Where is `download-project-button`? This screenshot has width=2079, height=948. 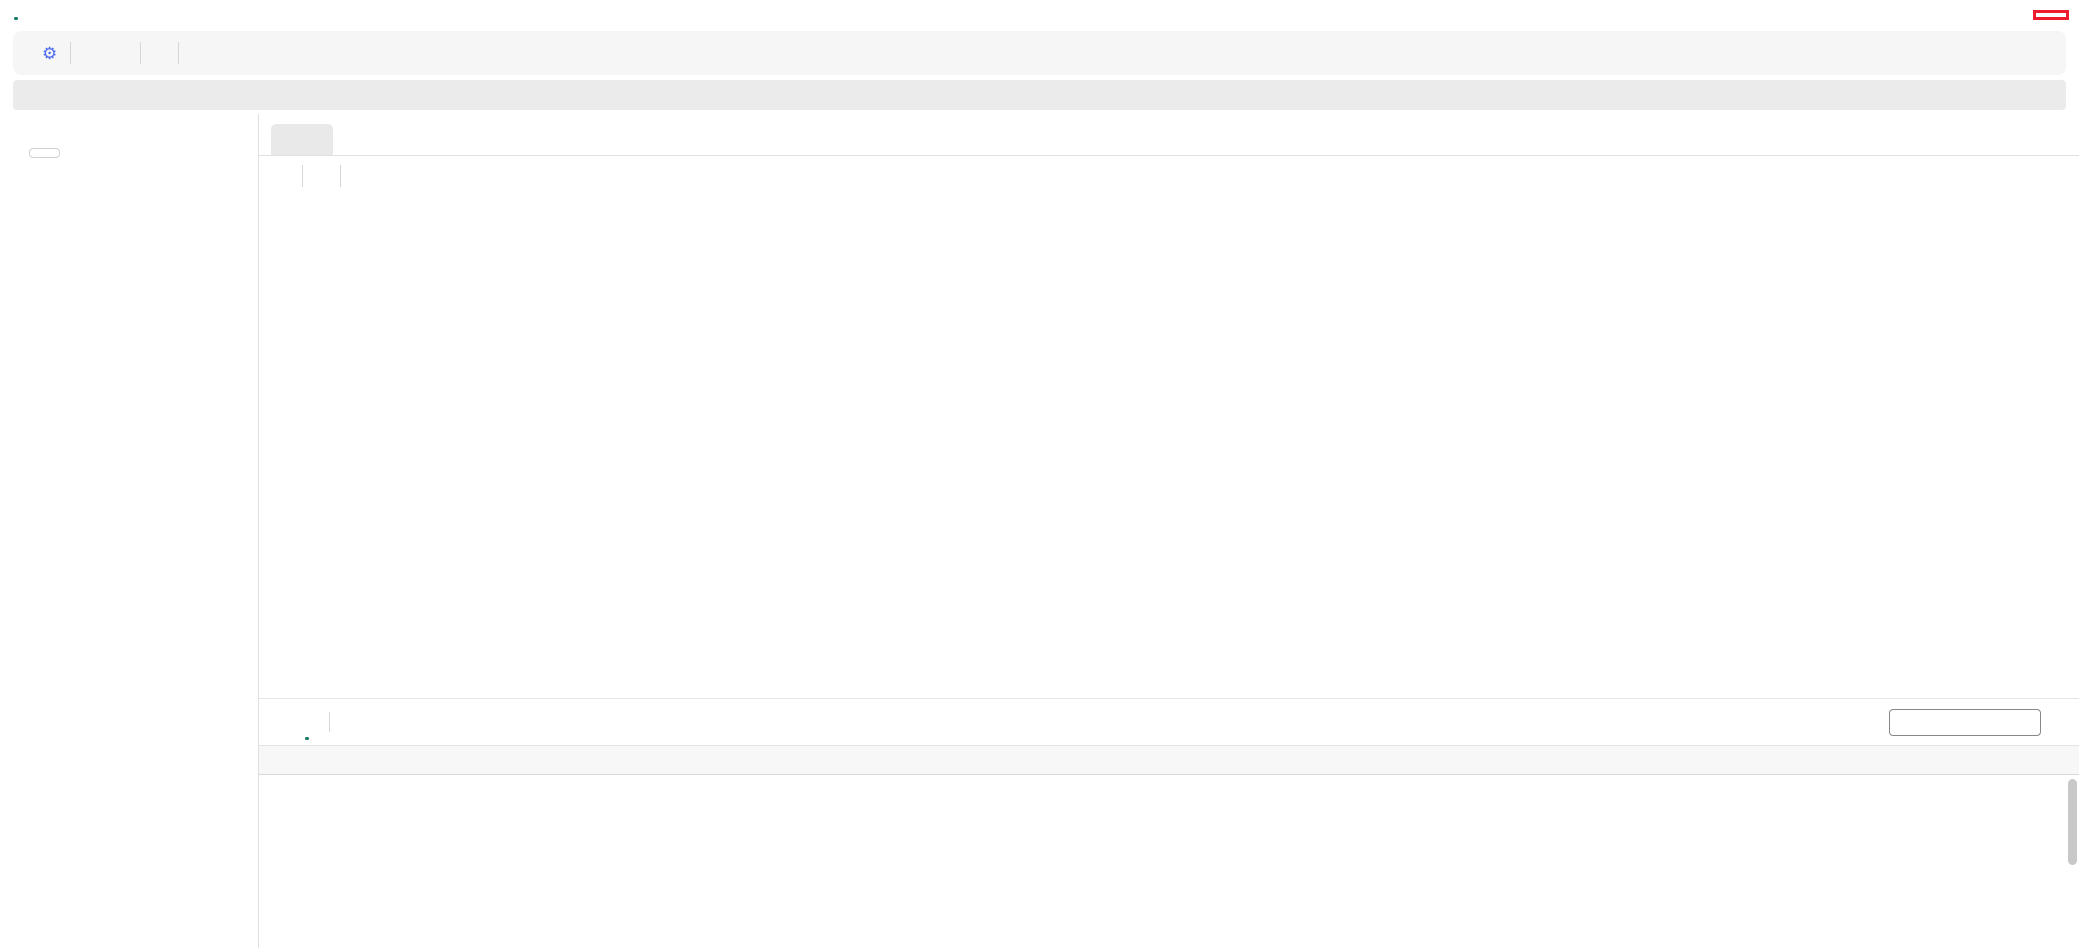
download-project-button is located at coordinates (197, 53).